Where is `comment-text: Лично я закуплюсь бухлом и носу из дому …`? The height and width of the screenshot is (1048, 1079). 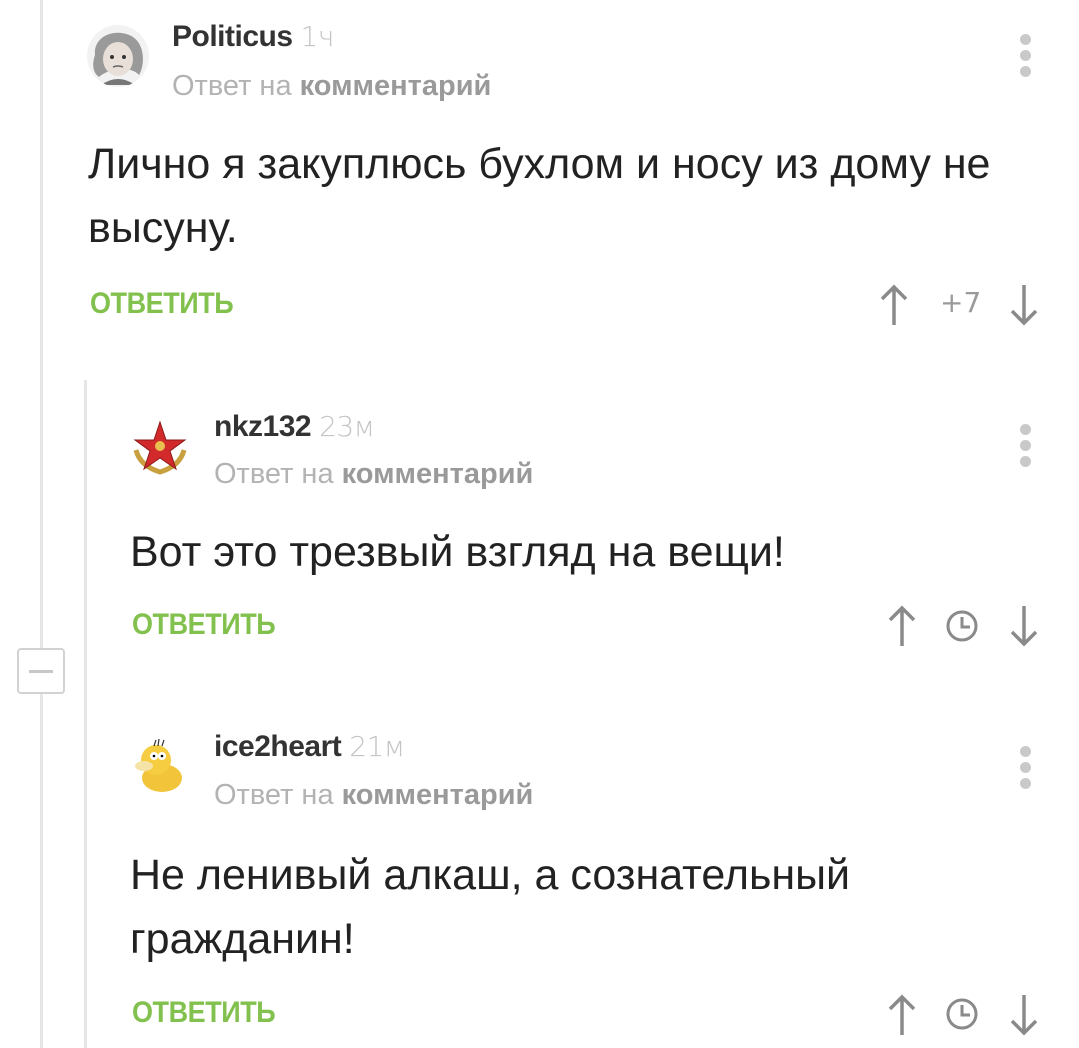 comment-text: Лично я закуплюсь бухлом и носу из дому … is located at coordinates (539, 196).